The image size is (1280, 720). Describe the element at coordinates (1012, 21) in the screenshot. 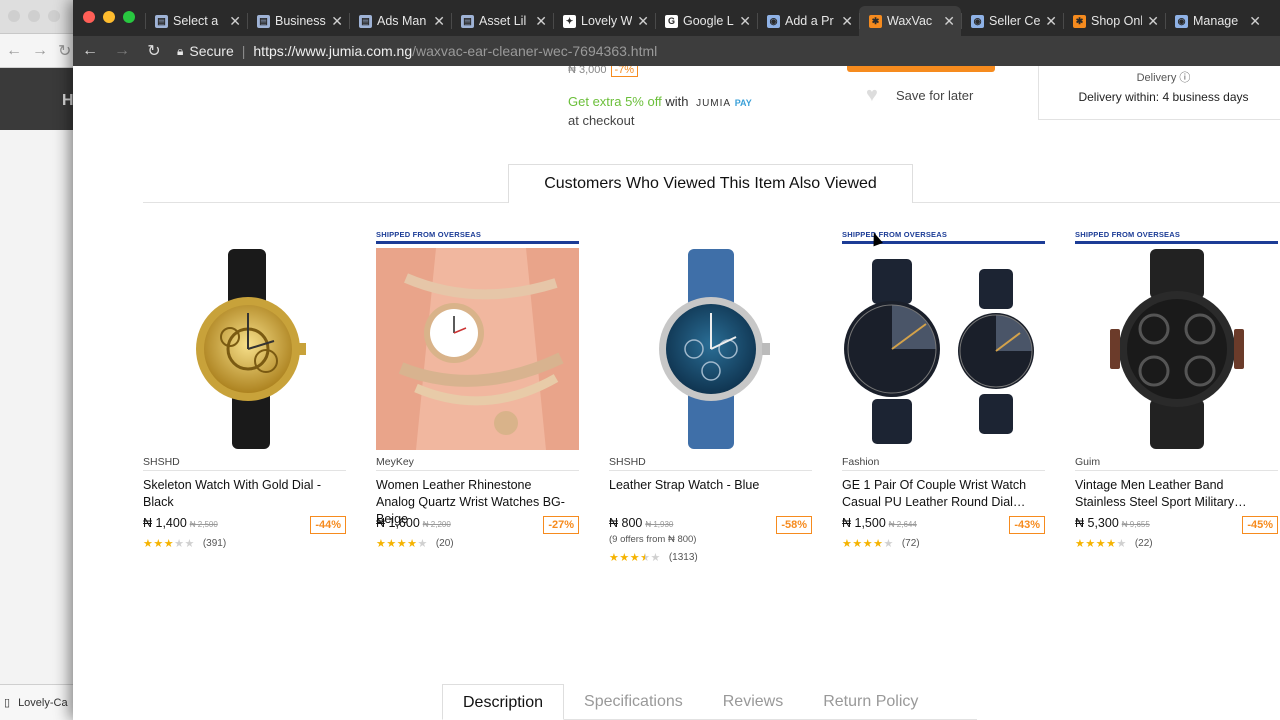

I see `browser-tab: ◉ Seller Ce ✕` at that location.